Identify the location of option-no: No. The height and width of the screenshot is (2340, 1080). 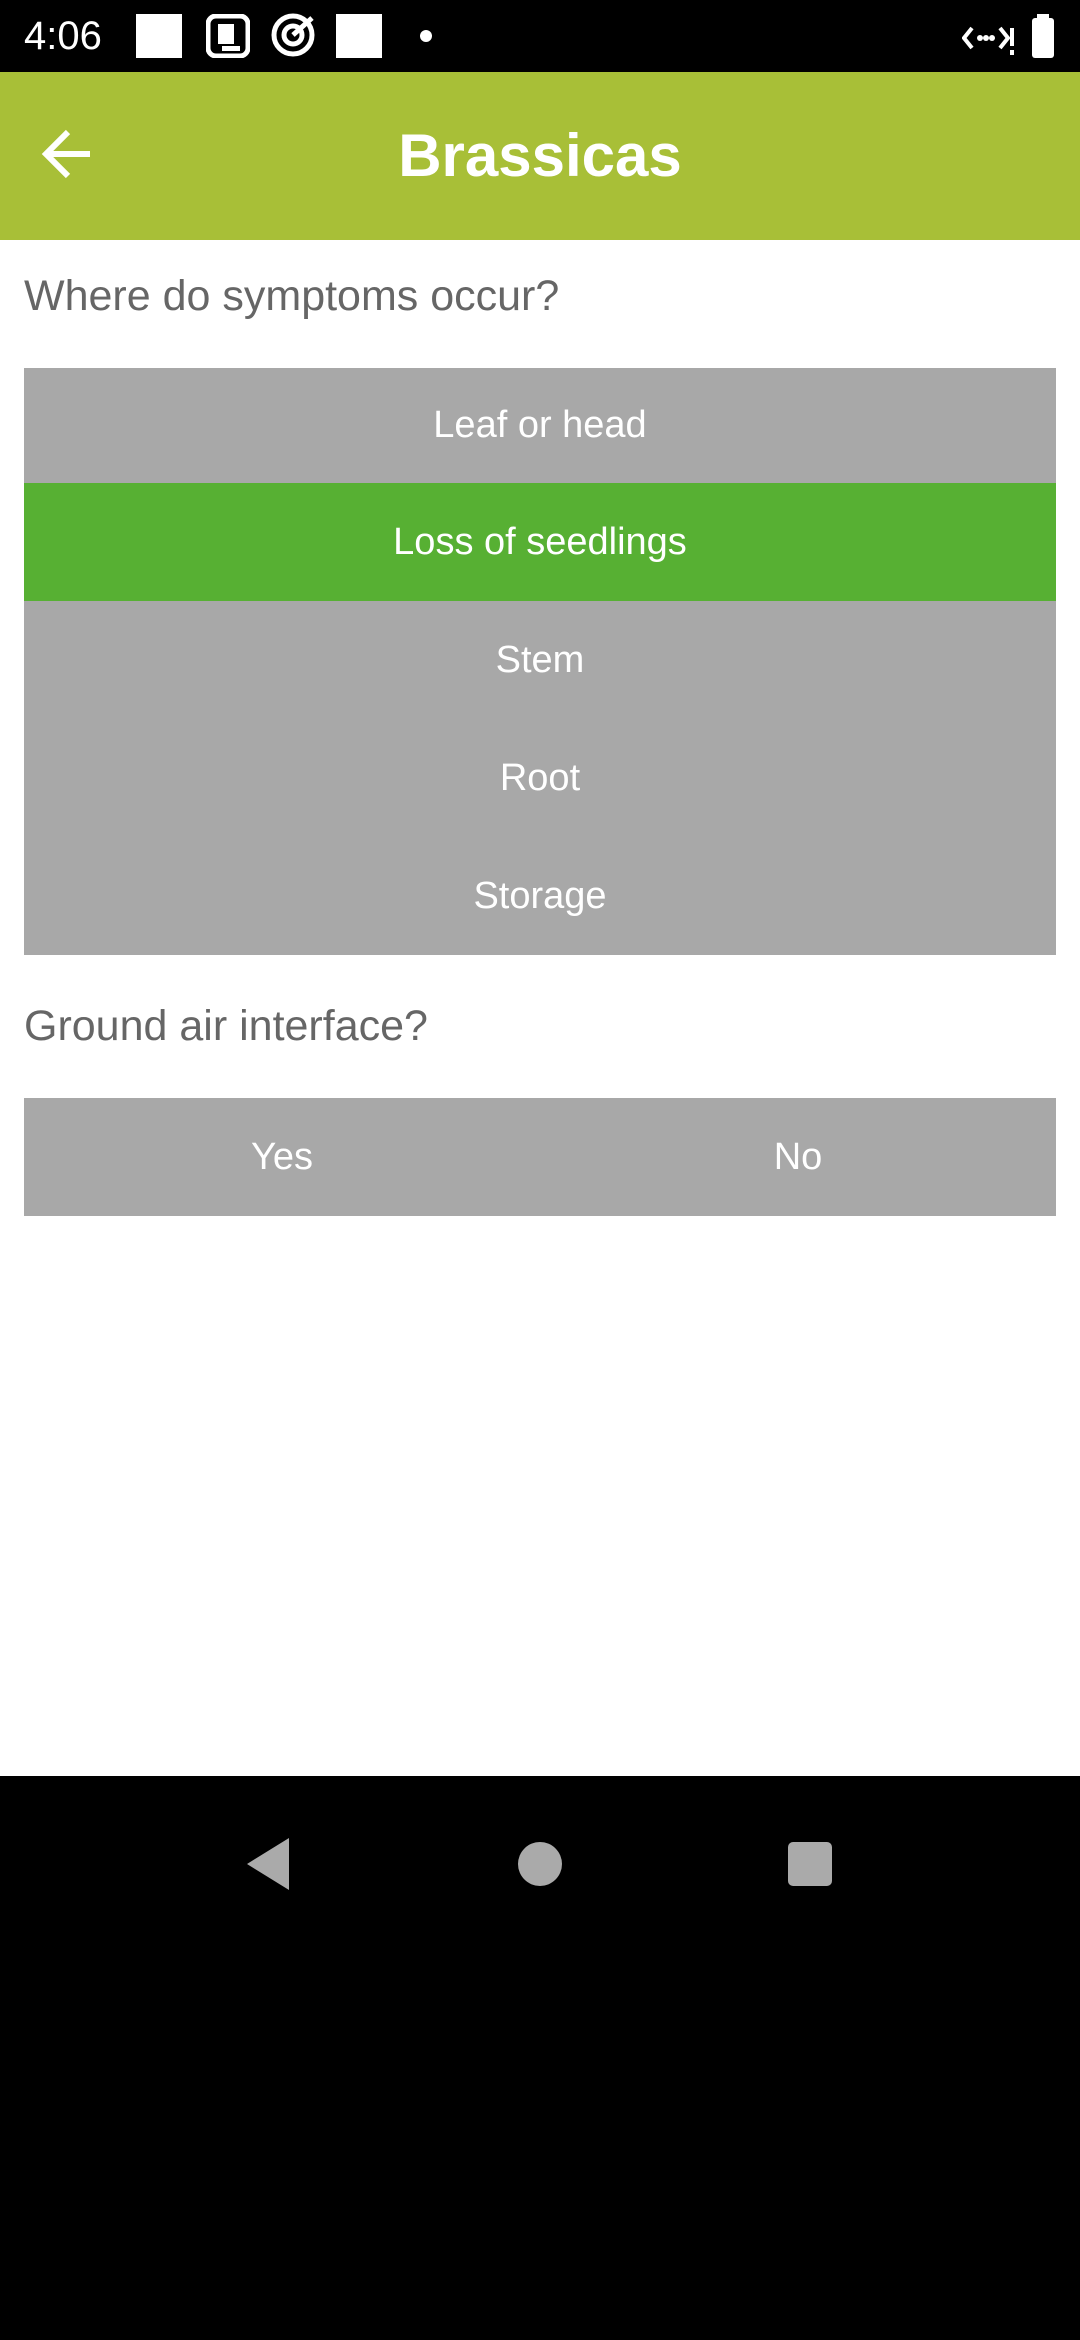
(798, 1157).